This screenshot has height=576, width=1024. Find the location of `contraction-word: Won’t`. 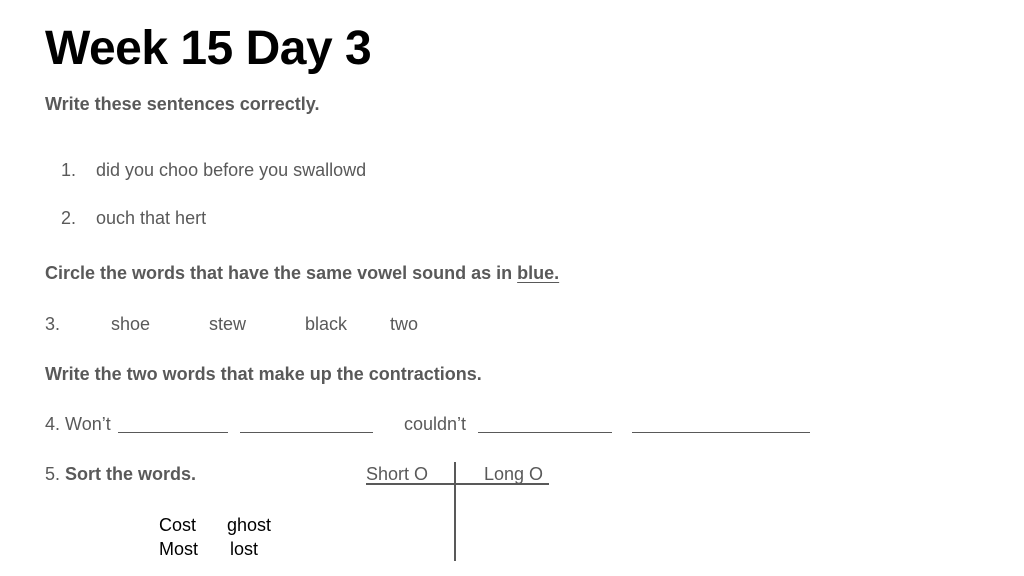

contraction-word: Won’t is located at coordinates (88, 424).